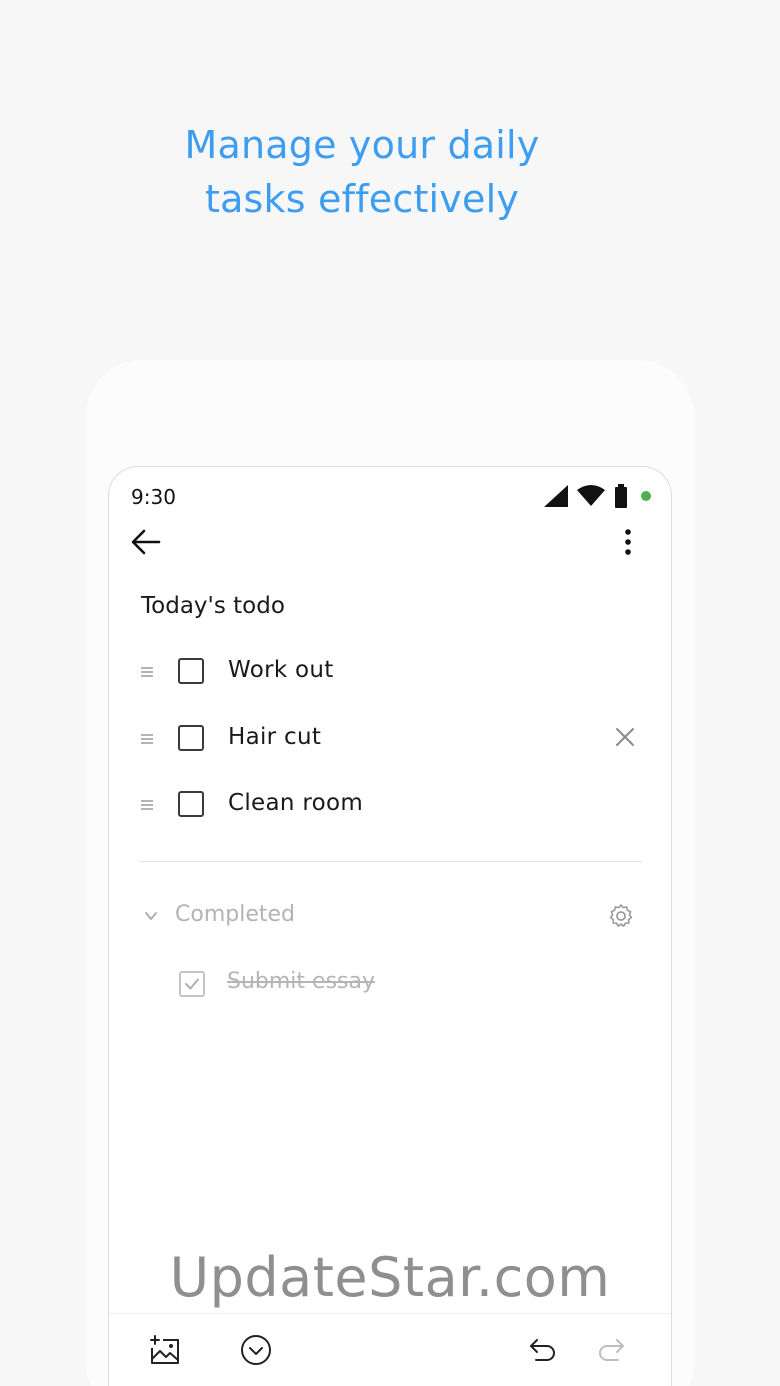 The width and height of the screenshot is (780, 1386). I want to click on promo-headline: Manage your daily tasks effectively, so click(362, 172).